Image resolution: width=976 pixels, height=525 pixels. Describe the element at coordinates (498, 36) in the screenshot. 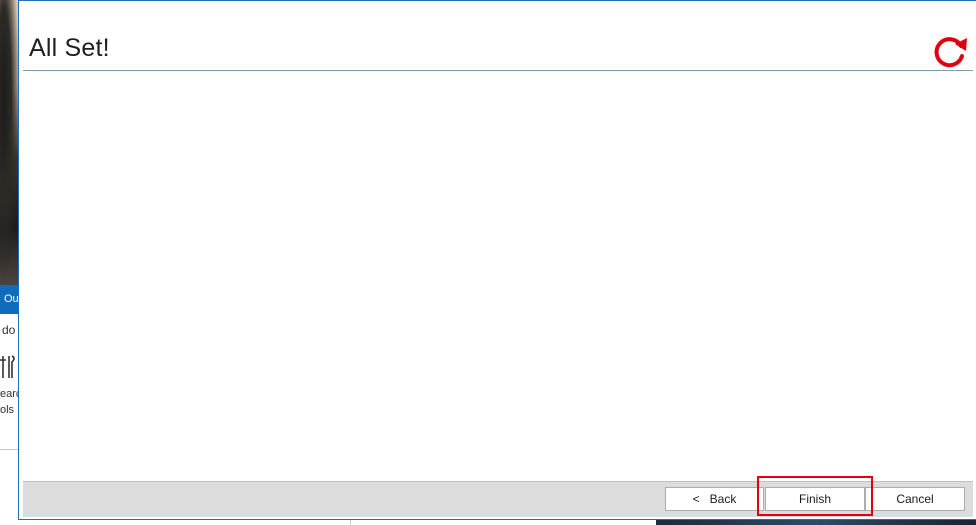

I see `dialog-header: All Set!` at that location.